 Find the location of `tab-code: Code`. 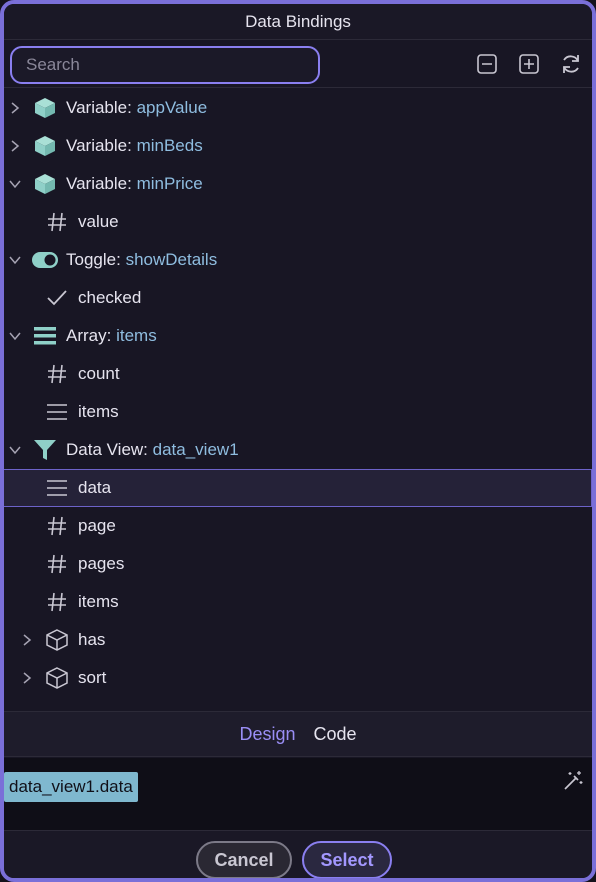

tab-code: Code is located at coordinates (335, 734).